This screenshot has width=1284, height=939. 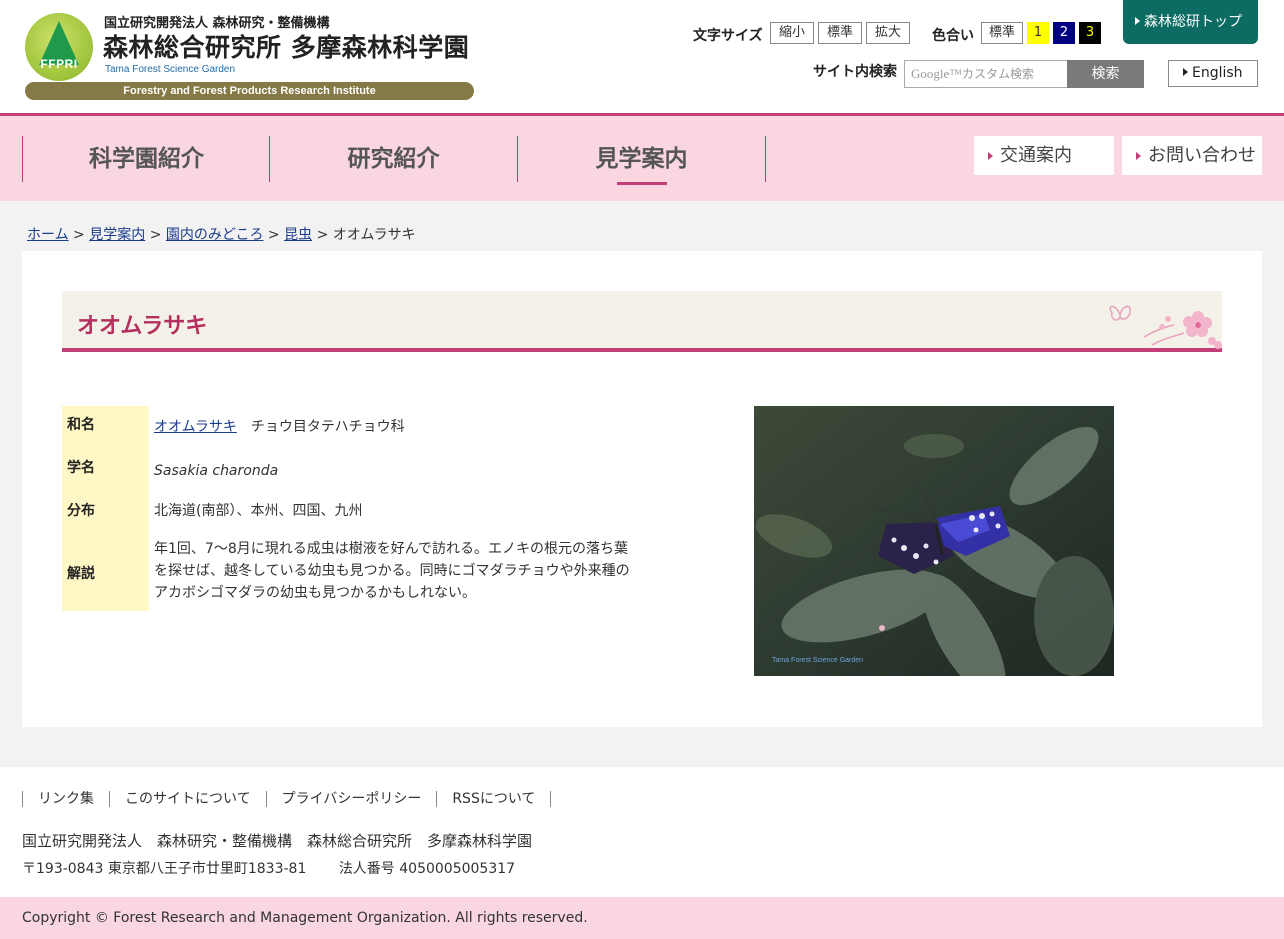 I want to click on site-name-en: Tama Forest Science Garden, so click(x=170, y=69).